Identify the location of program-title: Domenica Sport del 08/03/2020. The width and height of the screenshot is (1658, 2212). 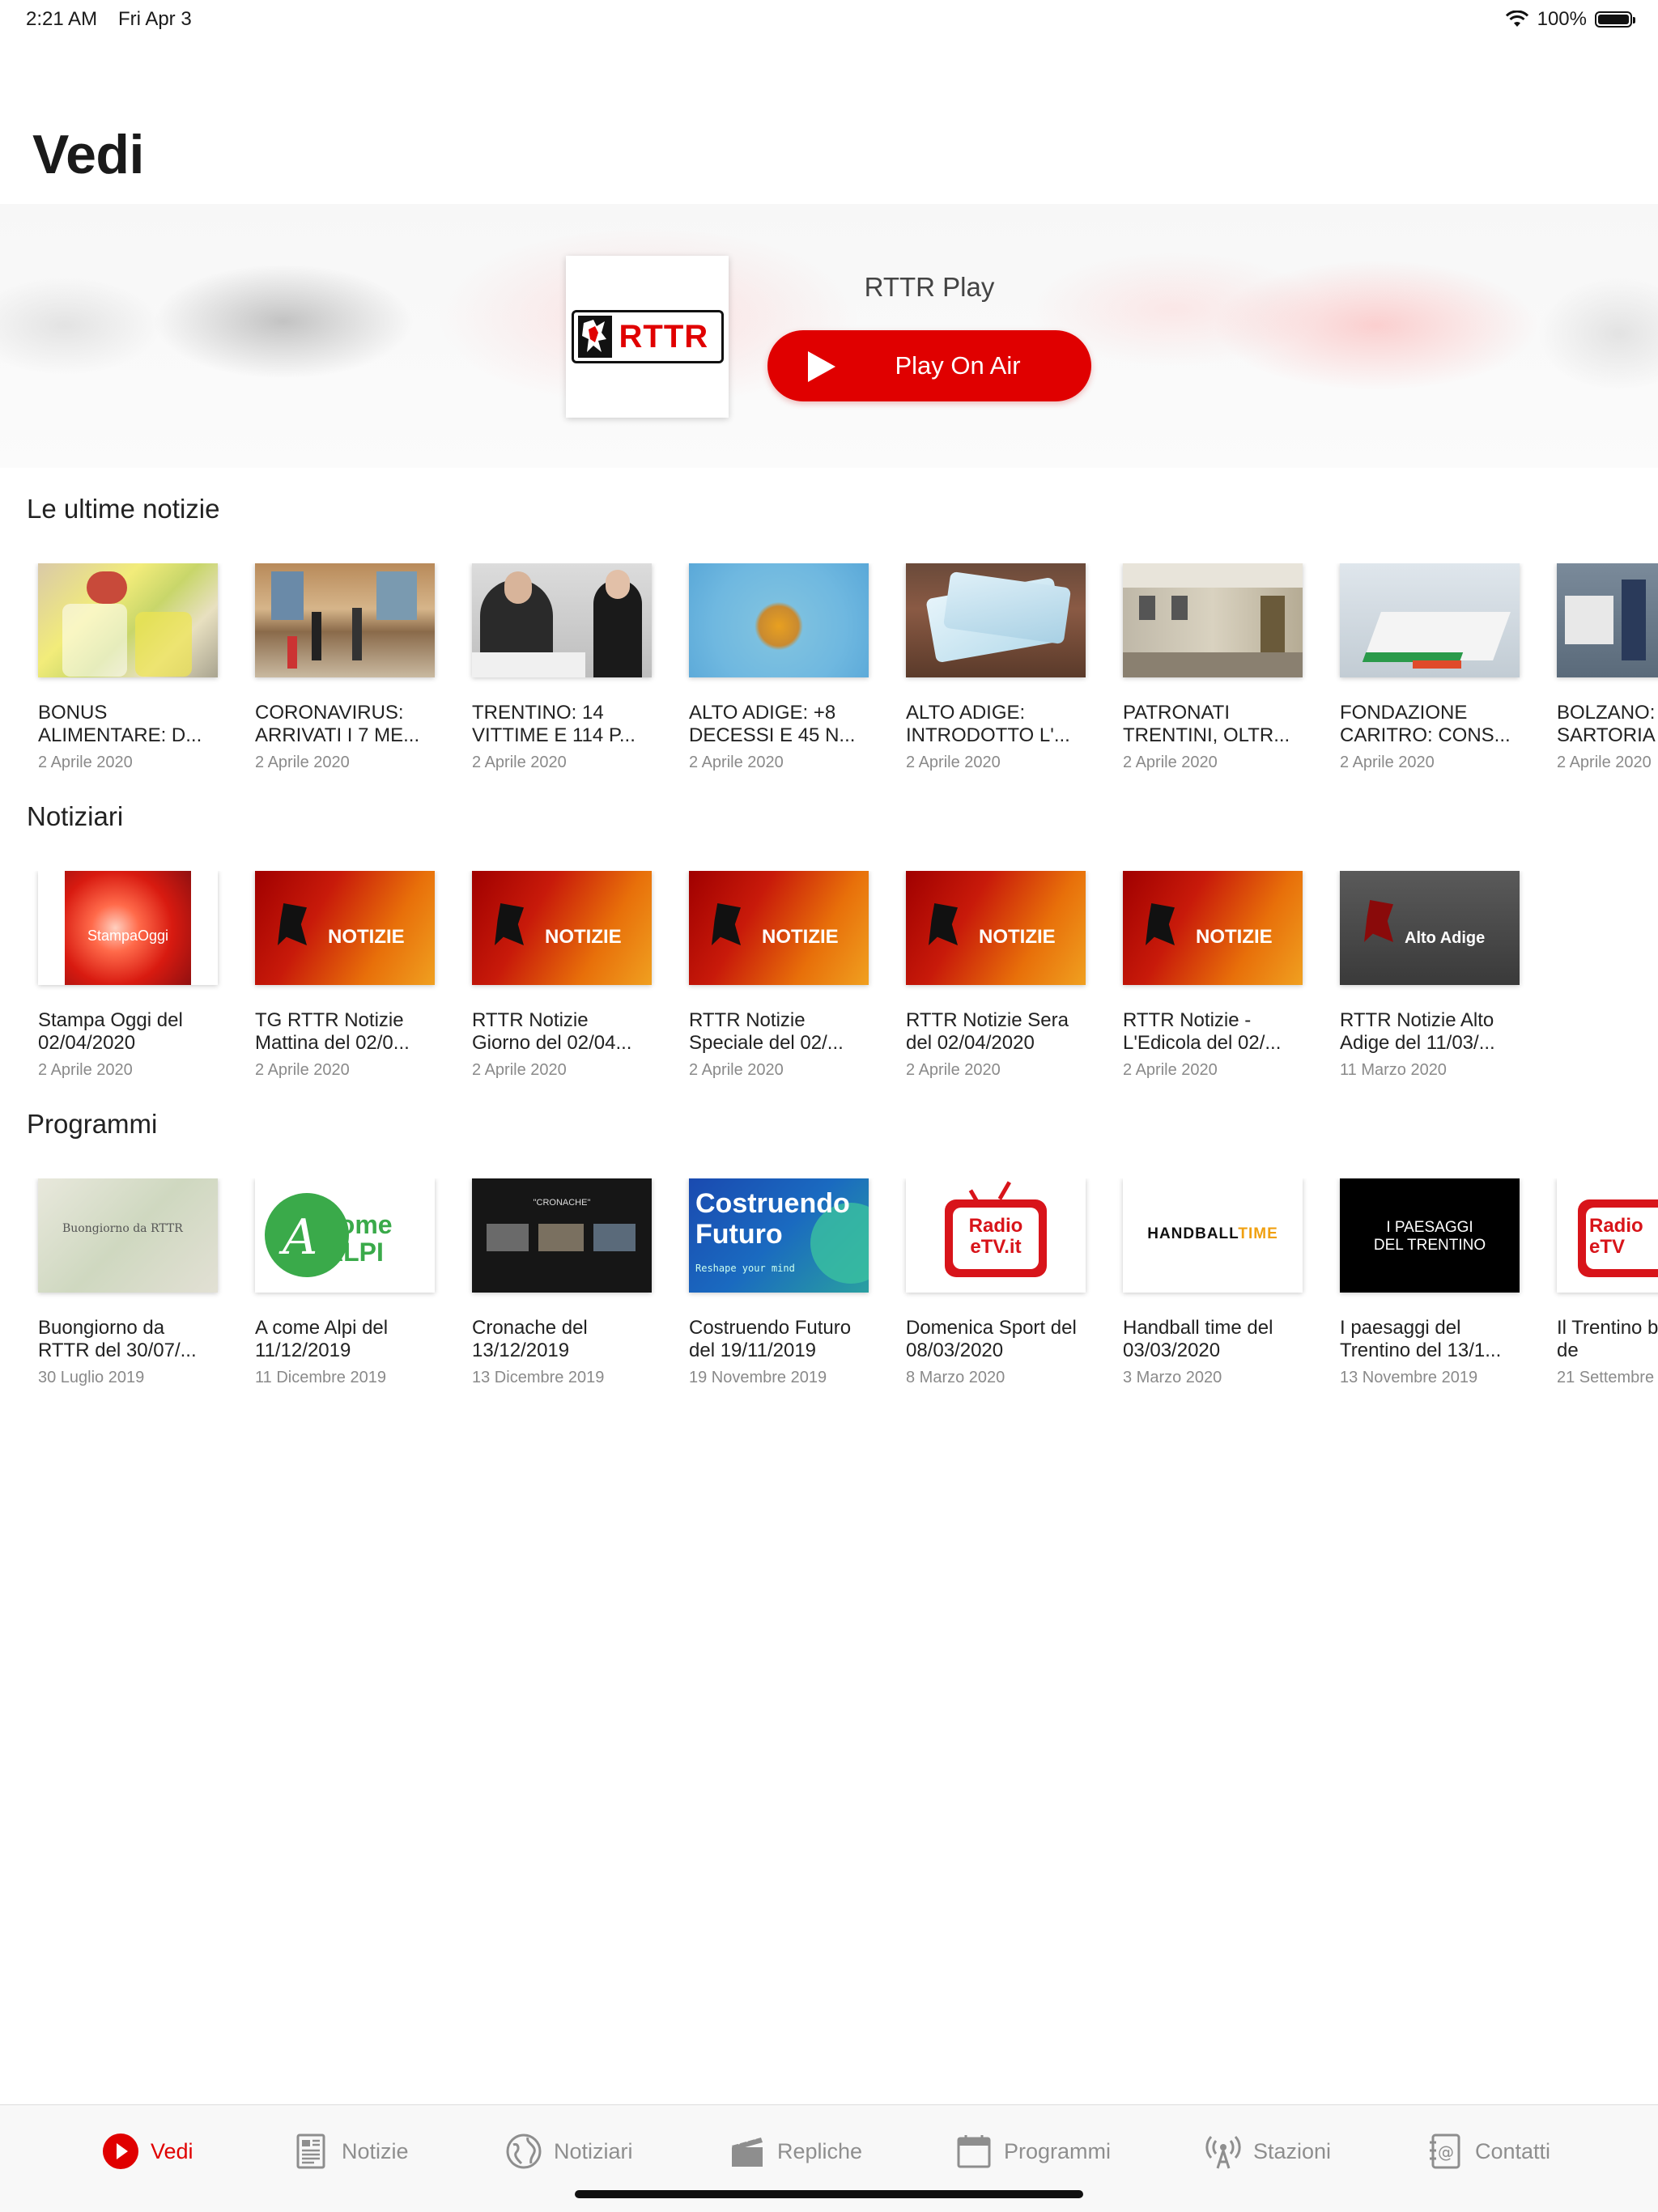
(991, 1339).